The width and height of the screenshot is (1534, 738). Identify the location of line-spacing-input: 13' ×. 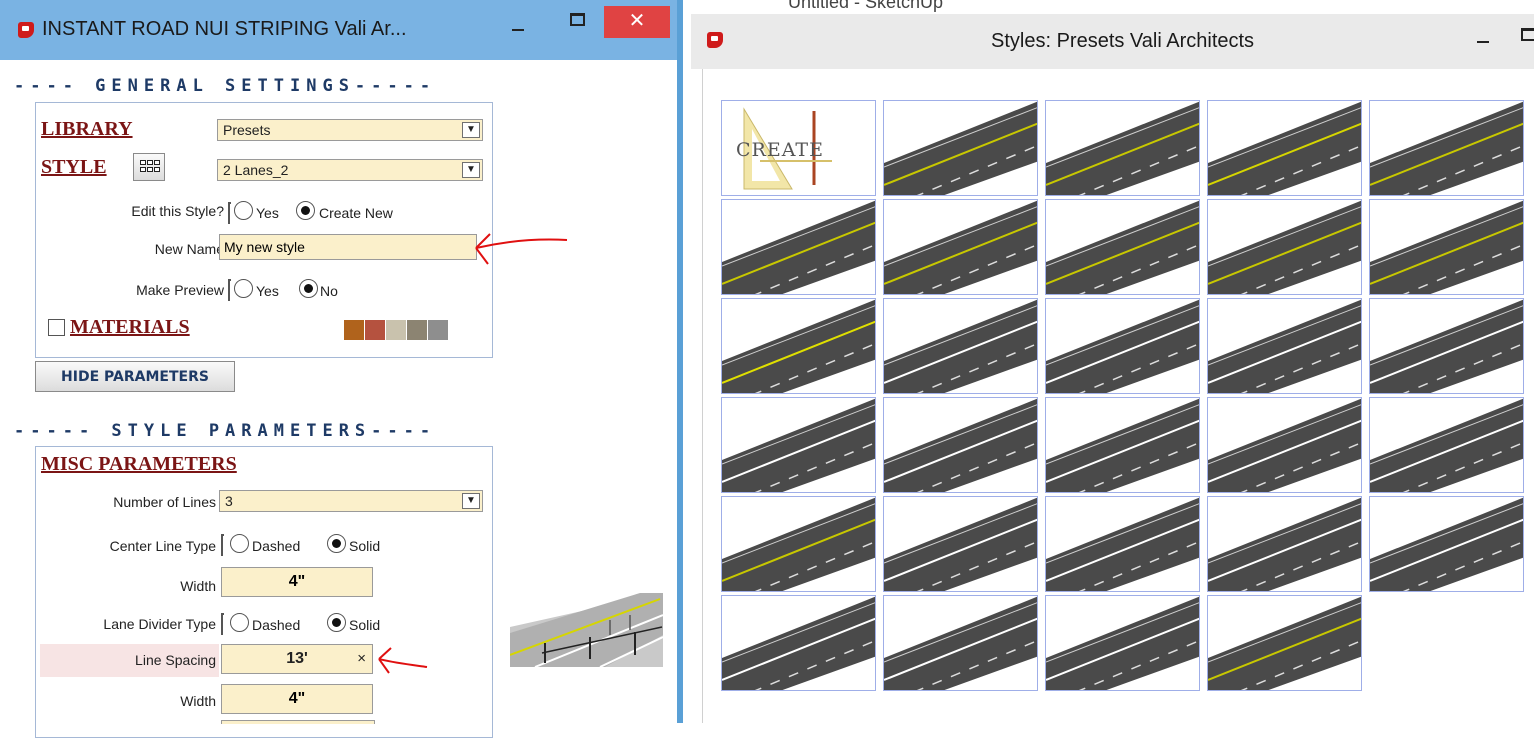
(297, 659).